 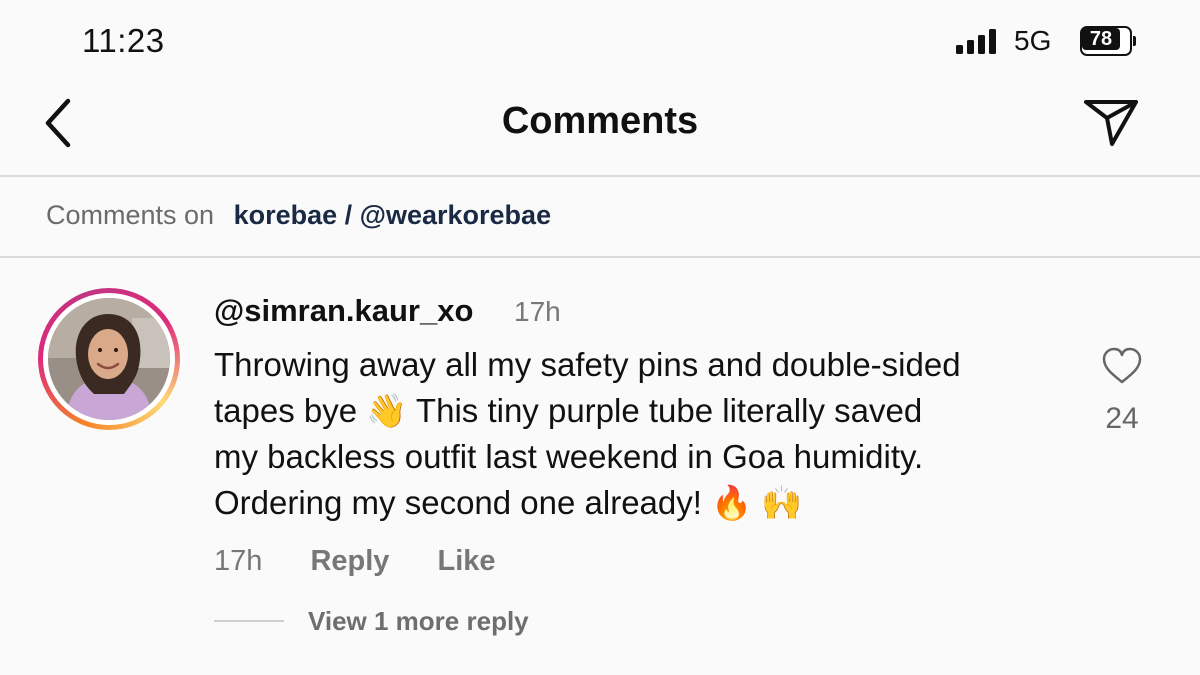 What do you see at coordinates (349, 561) in the screenshot?
I see `reply-button: Reply` at bounding box center [349, 561].